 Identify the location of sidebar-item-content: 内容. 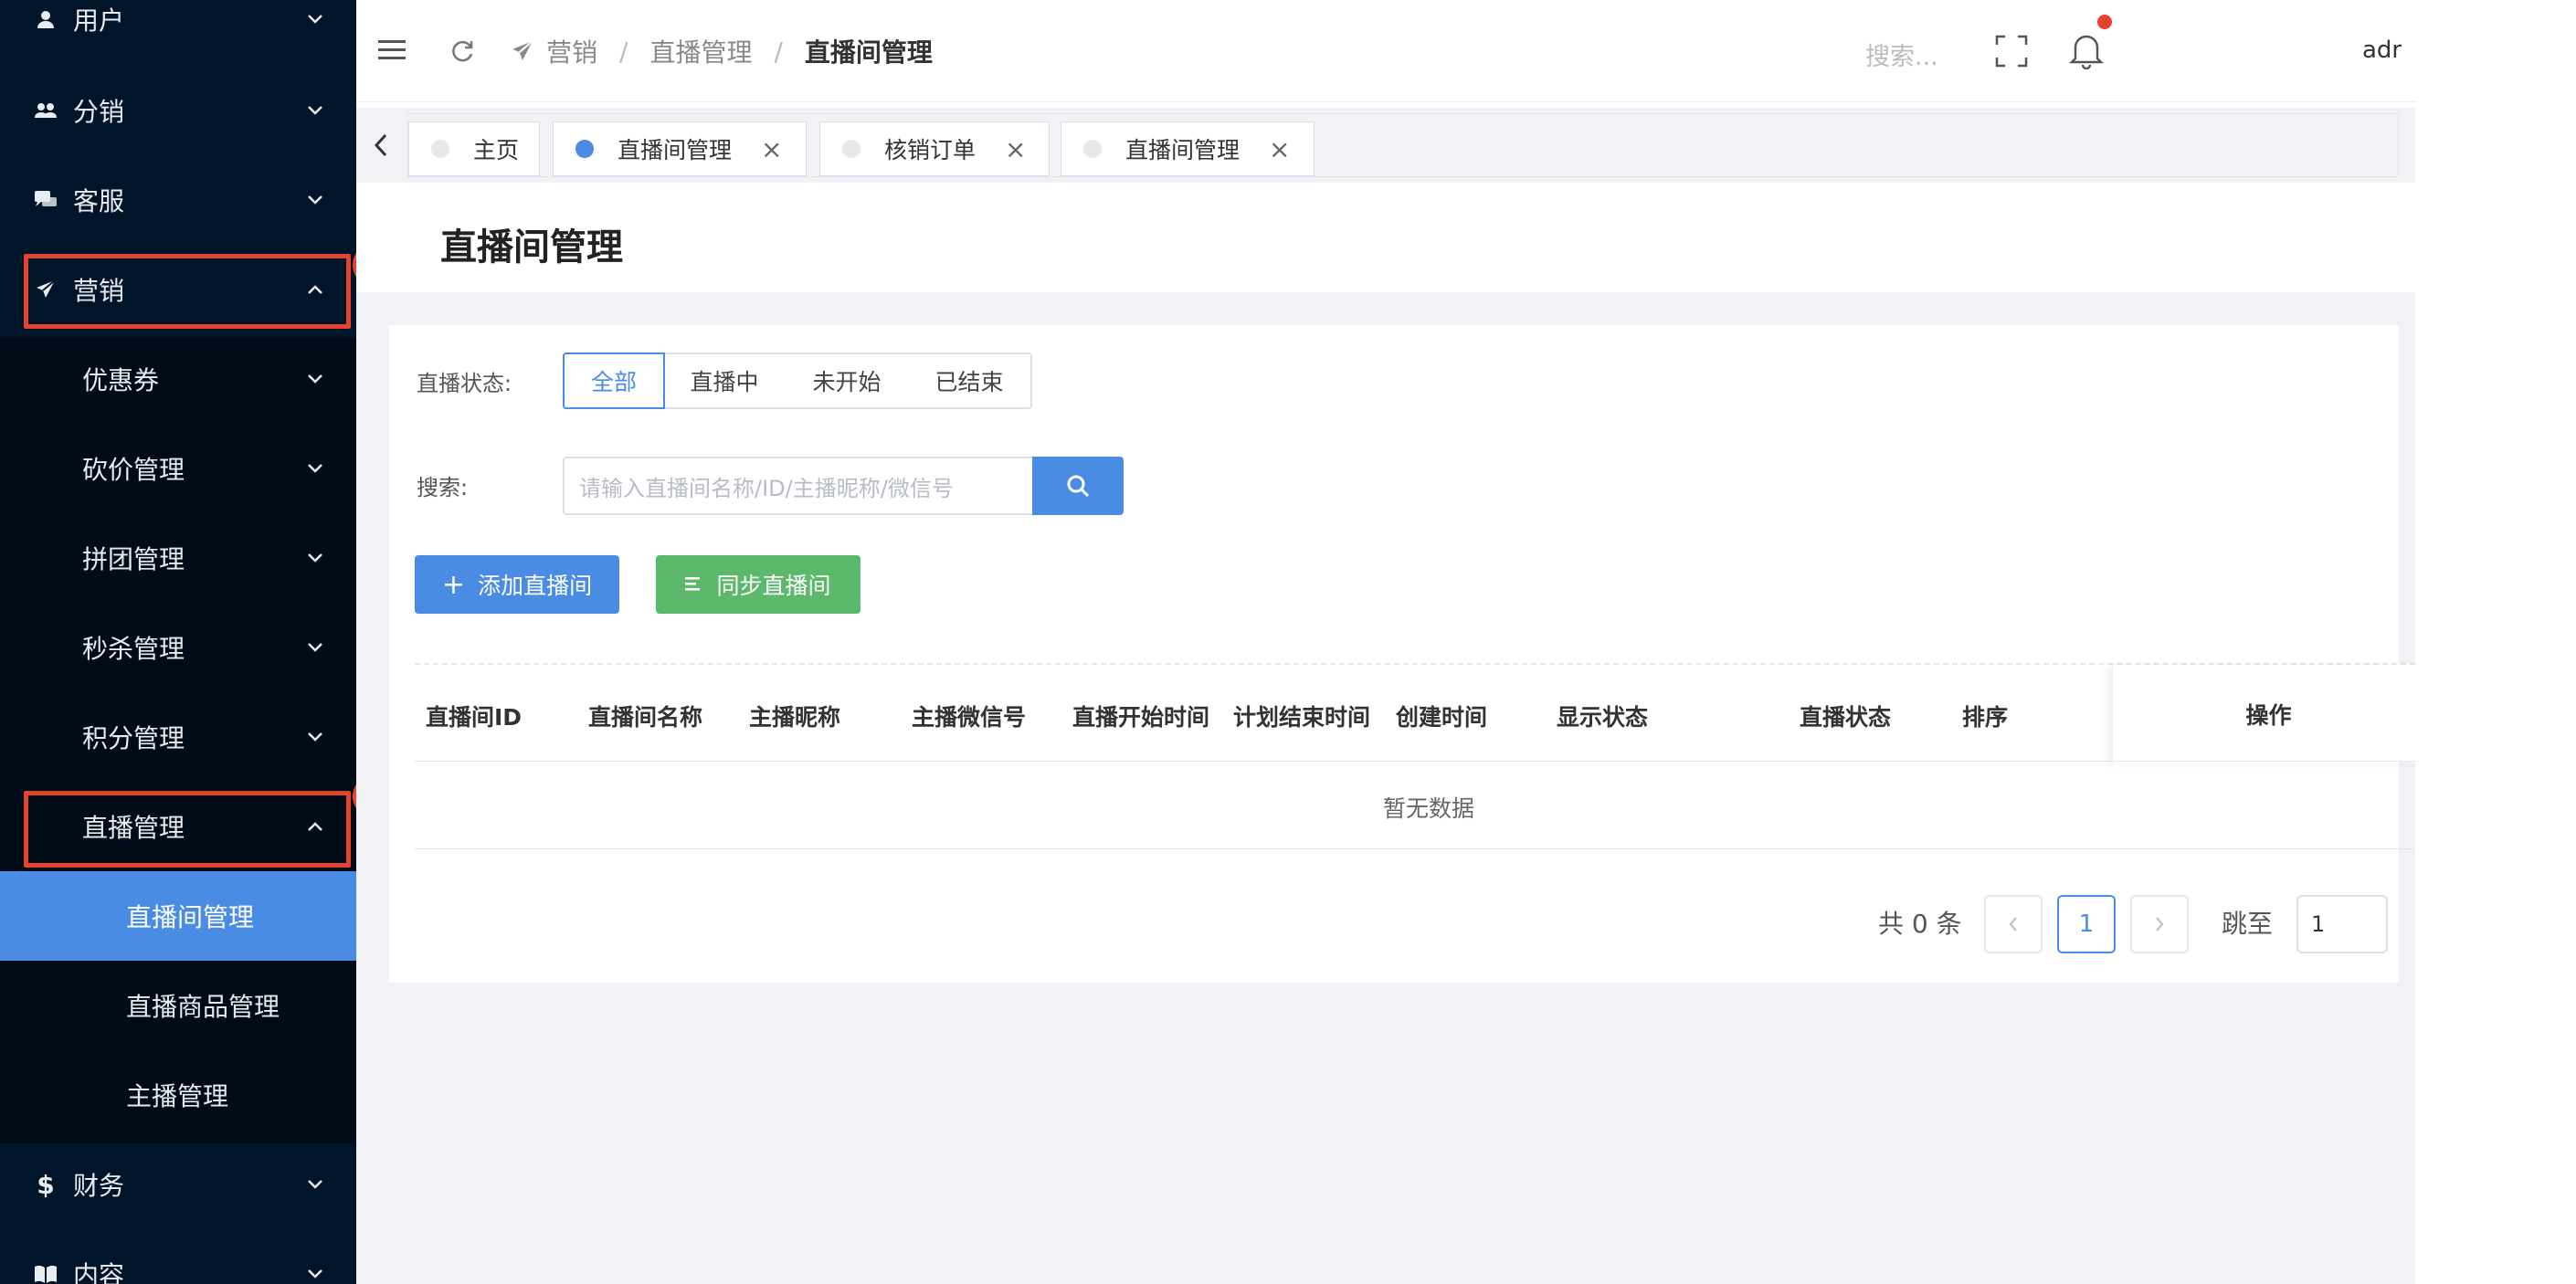
(178, 1256).